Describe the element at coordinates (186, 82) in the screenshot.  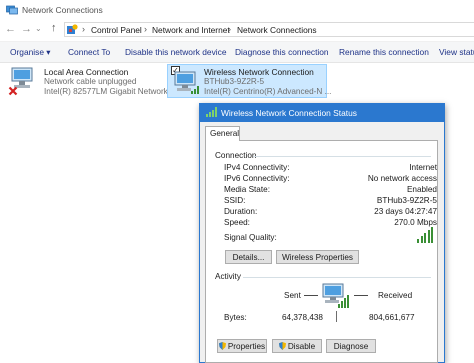
I see `wireless-adapter-icon` at that location.